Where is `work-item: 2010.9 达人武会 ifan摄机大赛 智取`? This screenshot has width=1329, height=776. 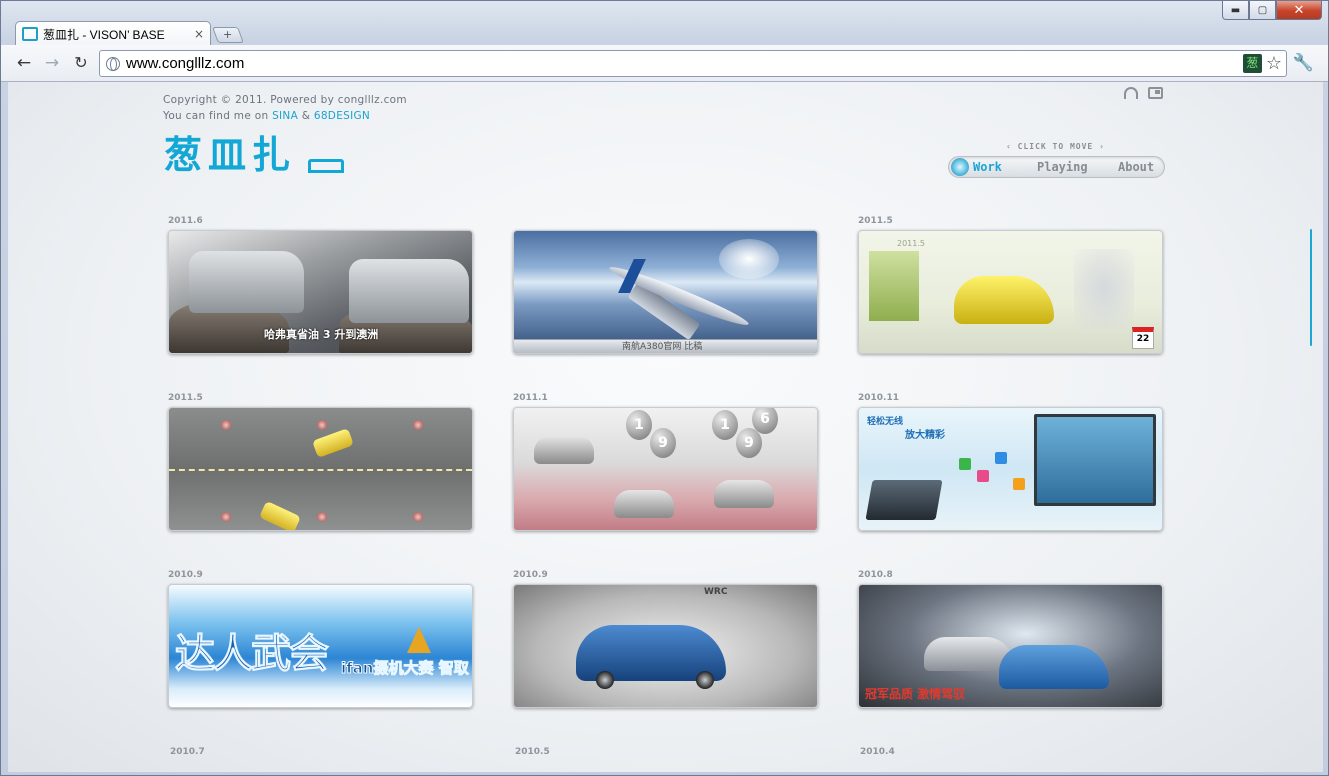 work-item: 2010.9 达人武会 ifan摄机大赛 智取 is located at coordinates (320, 639).